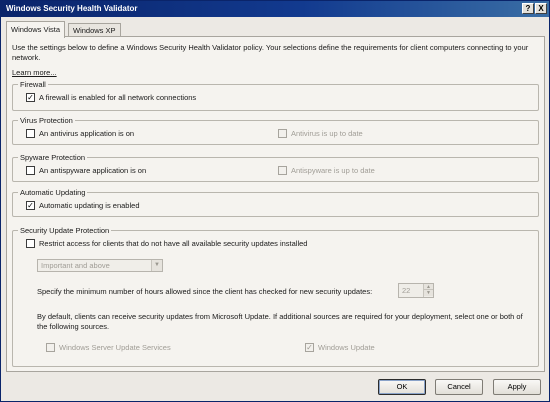 The image size is (550, 402). Describe the element at coordinates (282, 170) in the screenshot. I see `antispyware-up-to-date-checkbox` at that location.